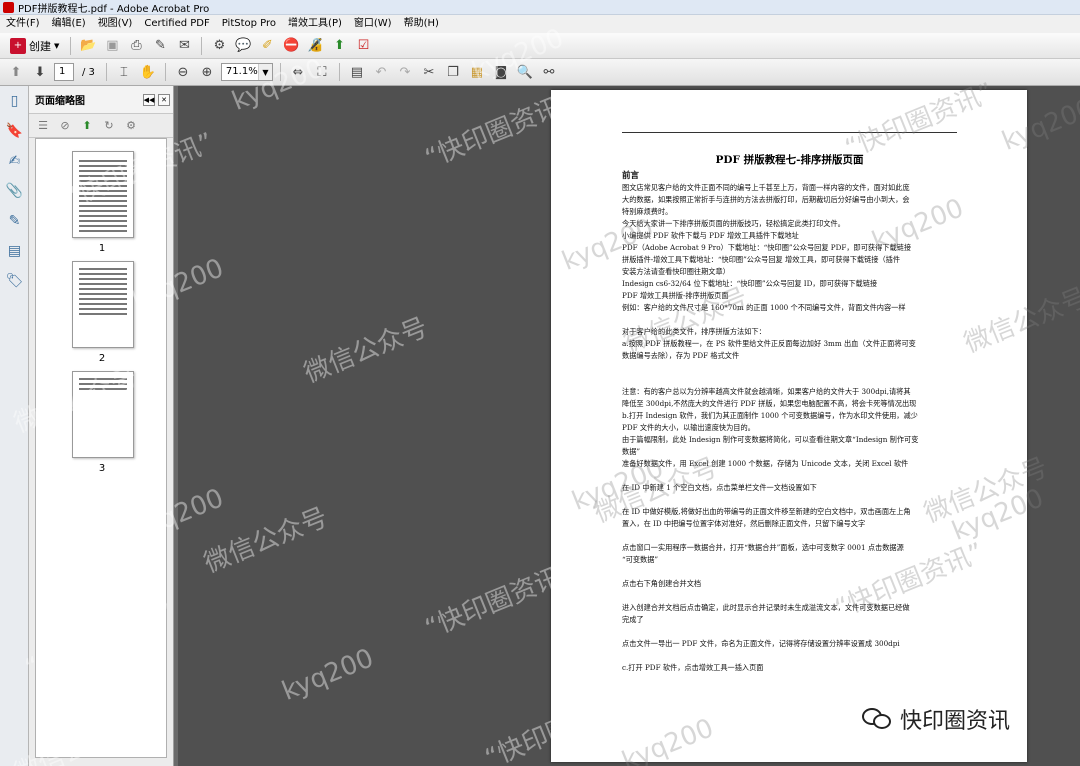 This screenshot has height=766, width=1080. I want to click on close-panel-button: ✕, so click(164, 99).